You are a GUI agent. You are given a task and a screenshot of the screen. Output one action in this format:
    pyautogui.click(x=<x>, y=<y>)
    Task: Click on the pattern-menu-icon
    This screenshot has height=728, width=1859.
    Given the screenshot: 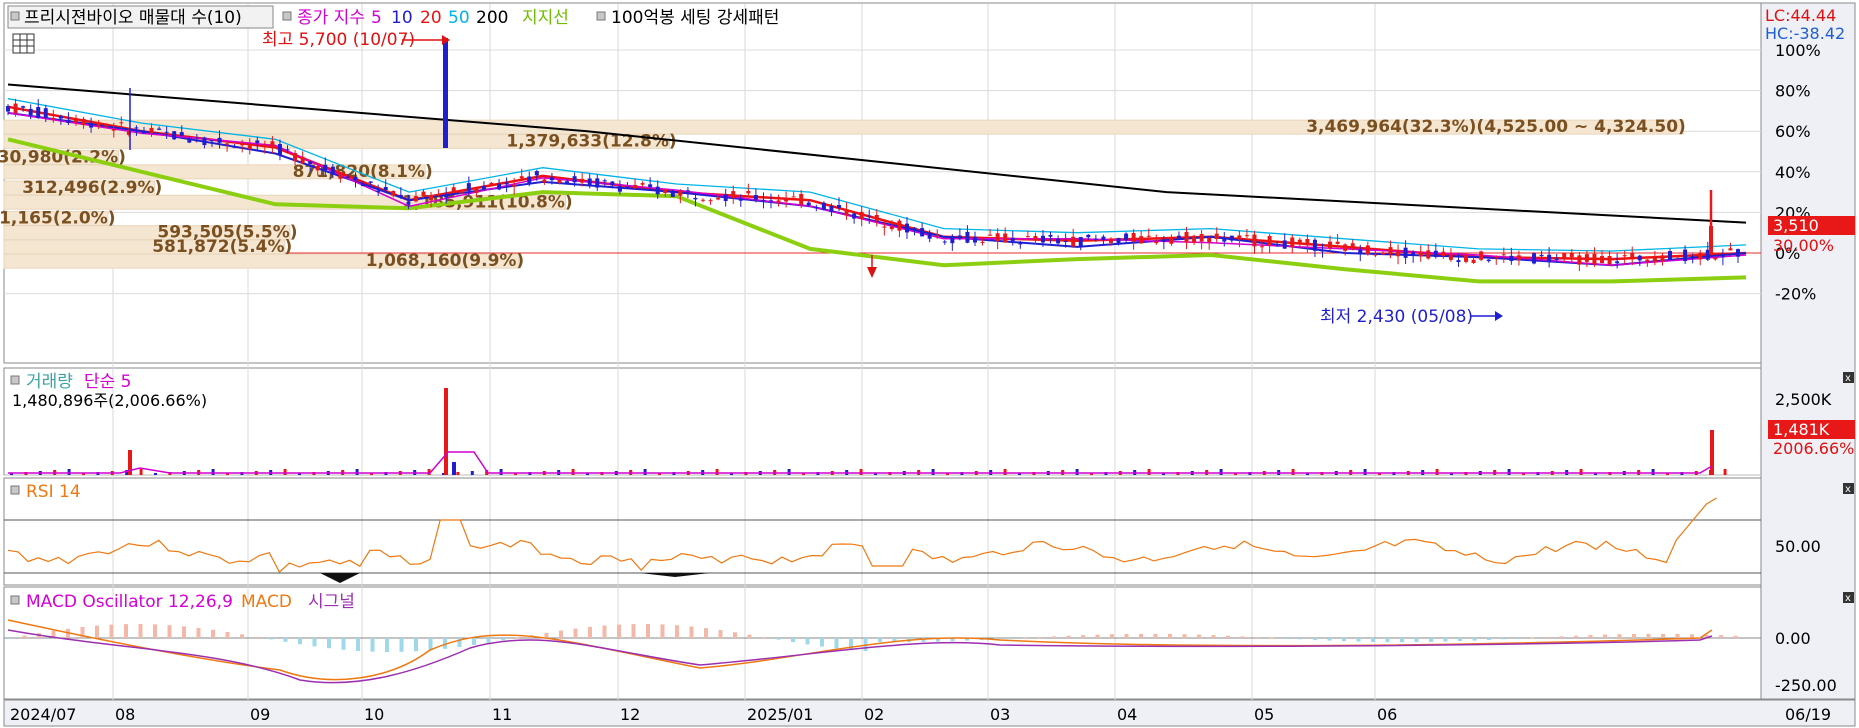 What is the action you would take?
    pyautogui.click(x=601, y=16)
    